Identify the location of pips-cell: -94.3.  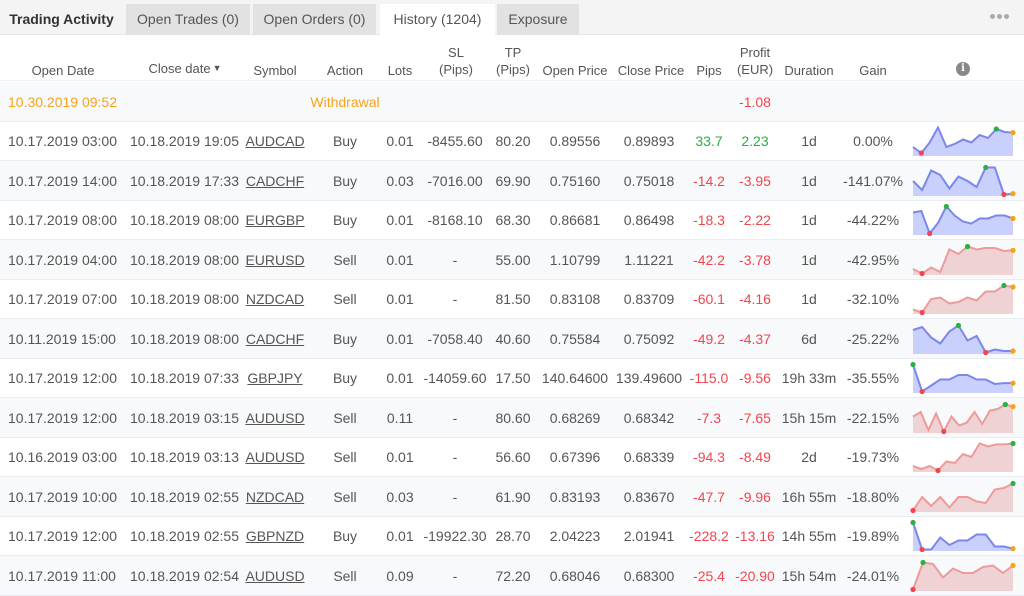
(709, 457).